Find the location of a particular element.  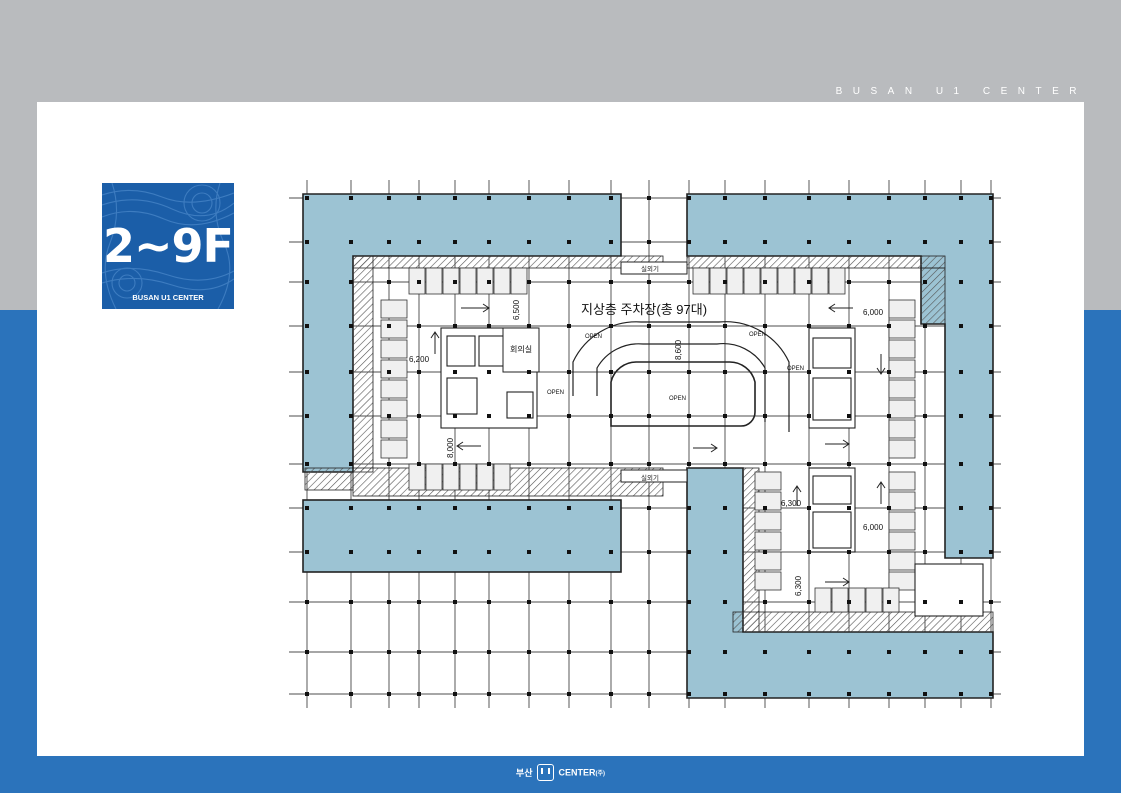

office-bottom-left is located at coordinates (462, 536).